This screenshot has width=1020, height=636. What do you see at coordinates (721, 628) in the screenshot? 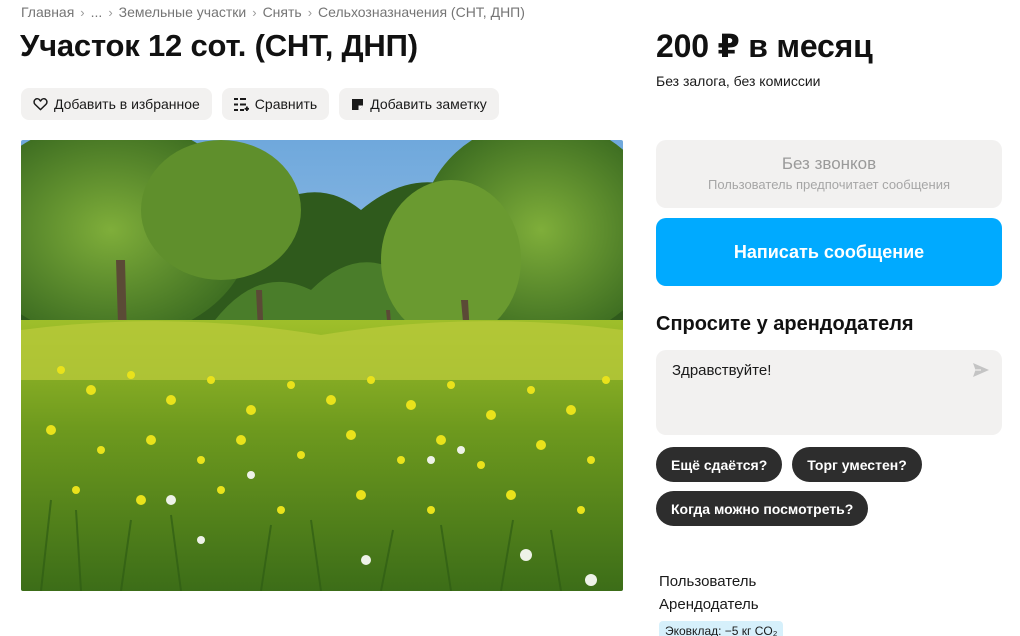
I see `eco-badge: Эковклад: −5 кг CO₂` at bounding box center [721, 628].